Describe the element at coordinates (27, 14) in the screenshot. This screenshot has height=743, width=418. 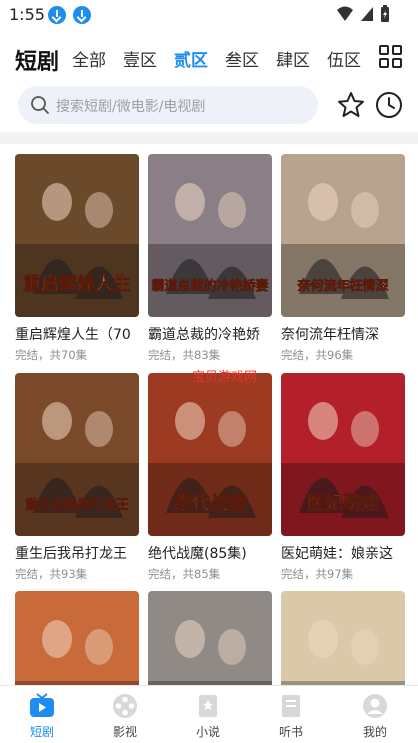
I see `status-time: 1:55` at that location.